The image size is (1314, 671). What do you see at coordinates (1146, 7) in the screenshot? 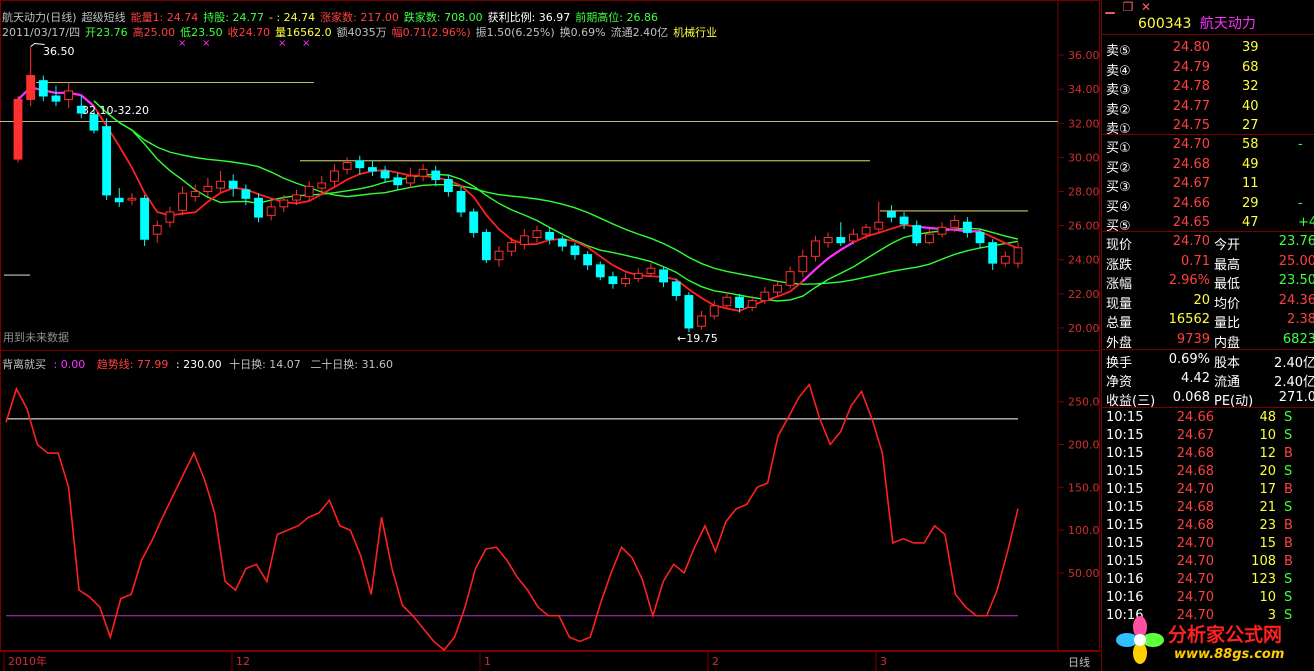
I see `close-icon: ✕` at bounding box center [1146, 7].